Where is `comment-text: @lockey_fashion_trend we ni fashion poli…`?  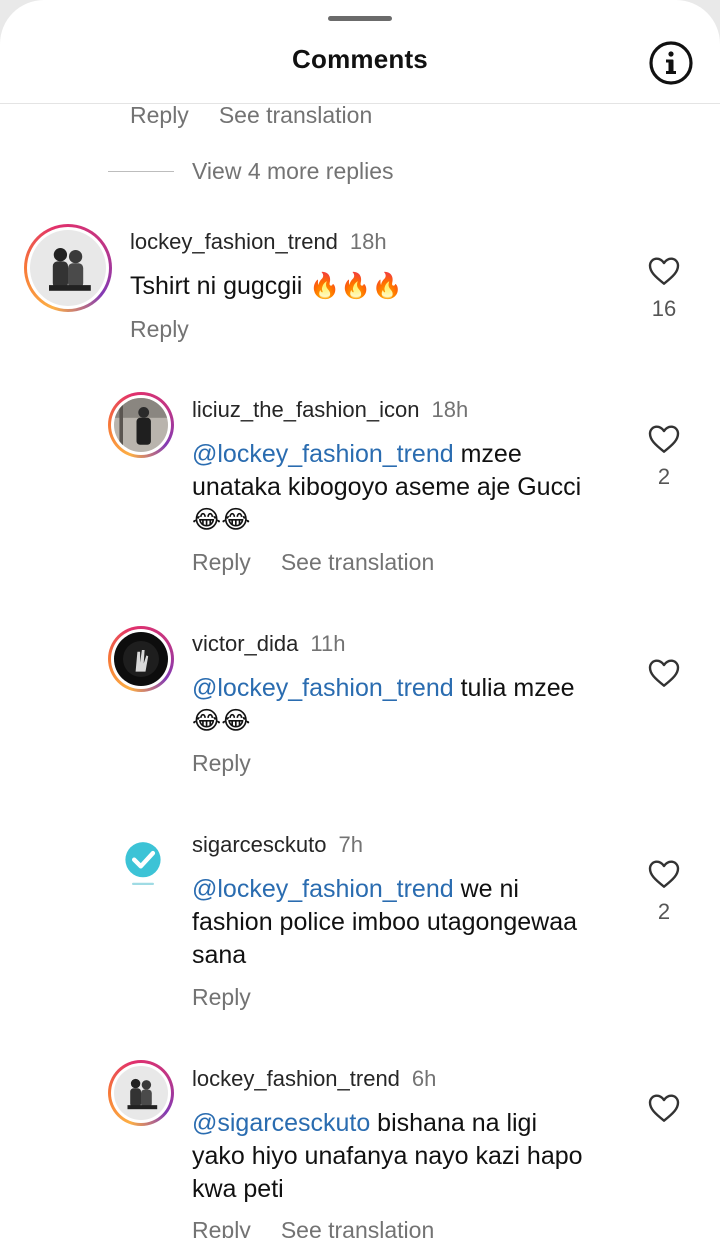
comment-text: @lockey_fashion_trend we ni fashion poli… is located at coordinates (384, 922).